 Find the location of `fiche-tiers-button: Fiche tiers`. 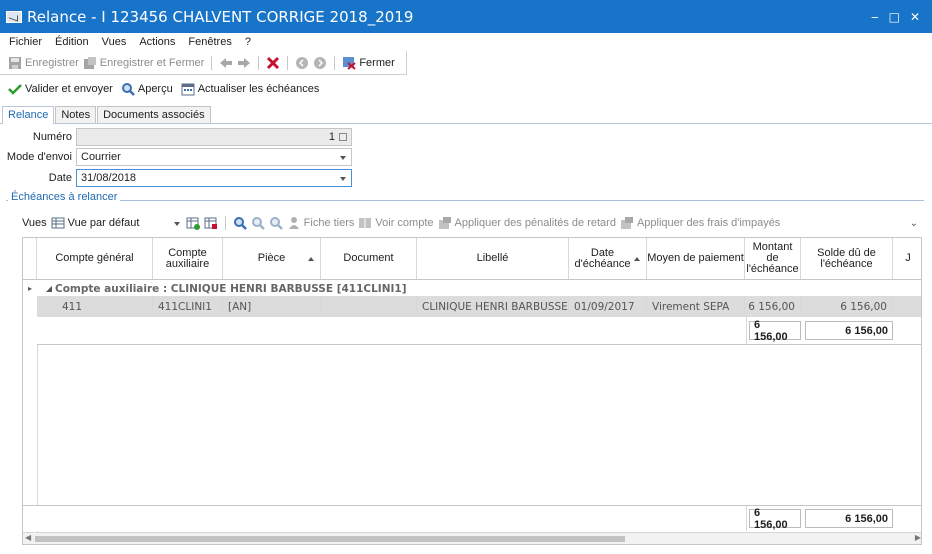

fiche-tiers-button: Fiche tiers is located at coordinates (320, 223).